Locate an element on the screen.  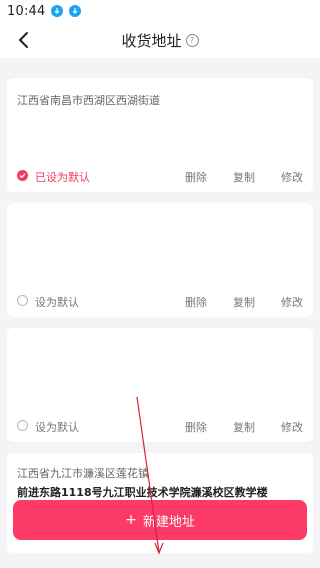
chevron-left-icon is located at coordinates (23, 40).